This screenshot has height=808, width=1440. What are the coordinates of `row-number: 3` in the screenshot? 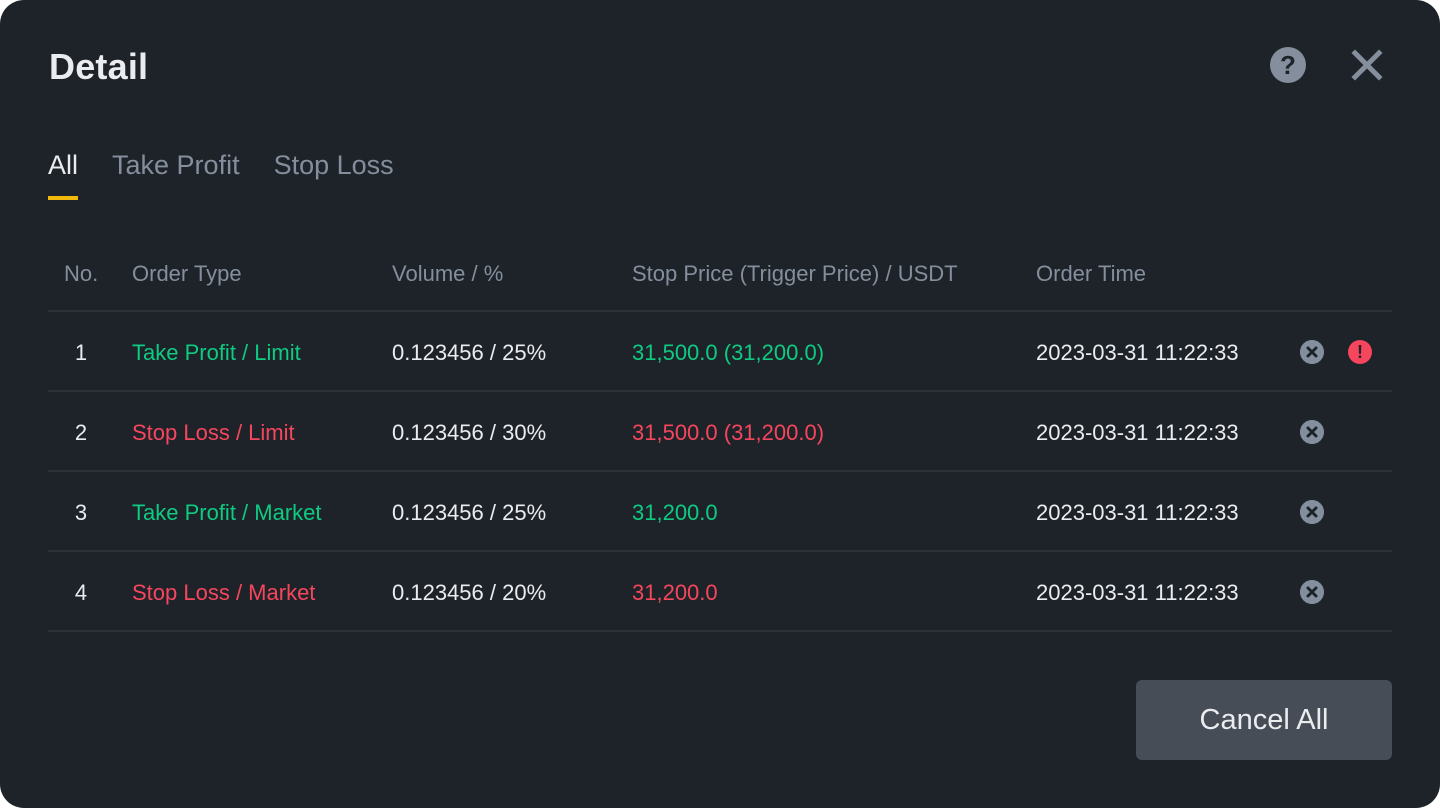 It's located at (81, 512).